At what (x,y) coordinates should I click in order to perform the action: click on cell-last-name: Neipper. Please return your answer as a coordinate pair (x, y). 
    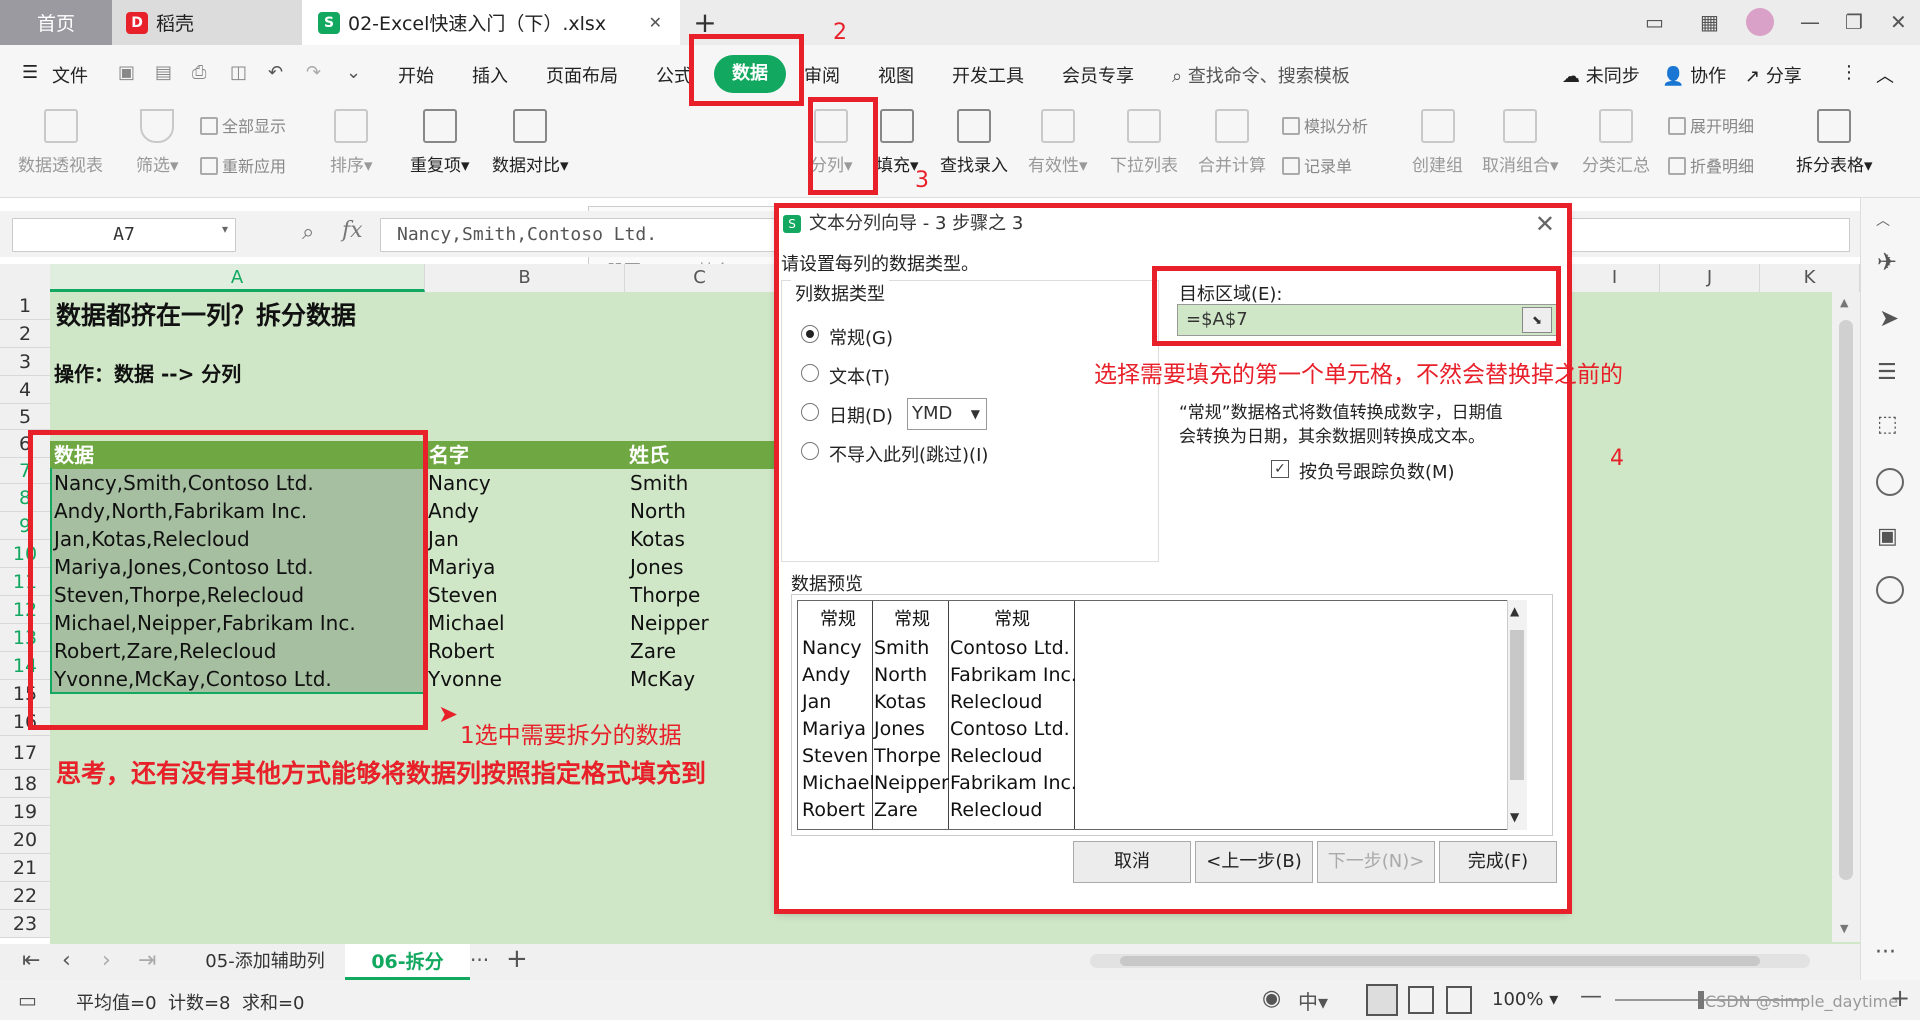
    Looking at the image, I should click on (669, 623).